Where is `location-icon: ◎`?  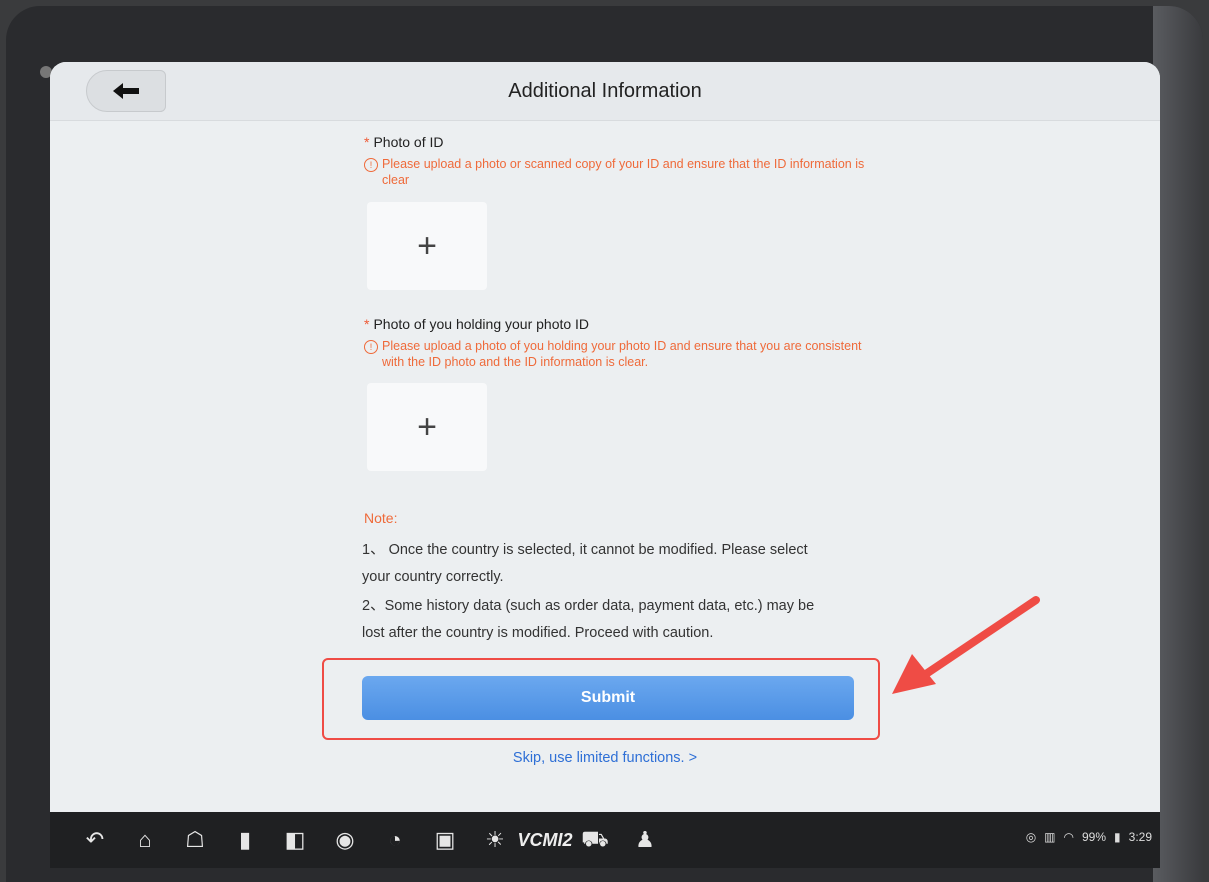
location-icon: ◎ is located at coordinates (1031, 837).